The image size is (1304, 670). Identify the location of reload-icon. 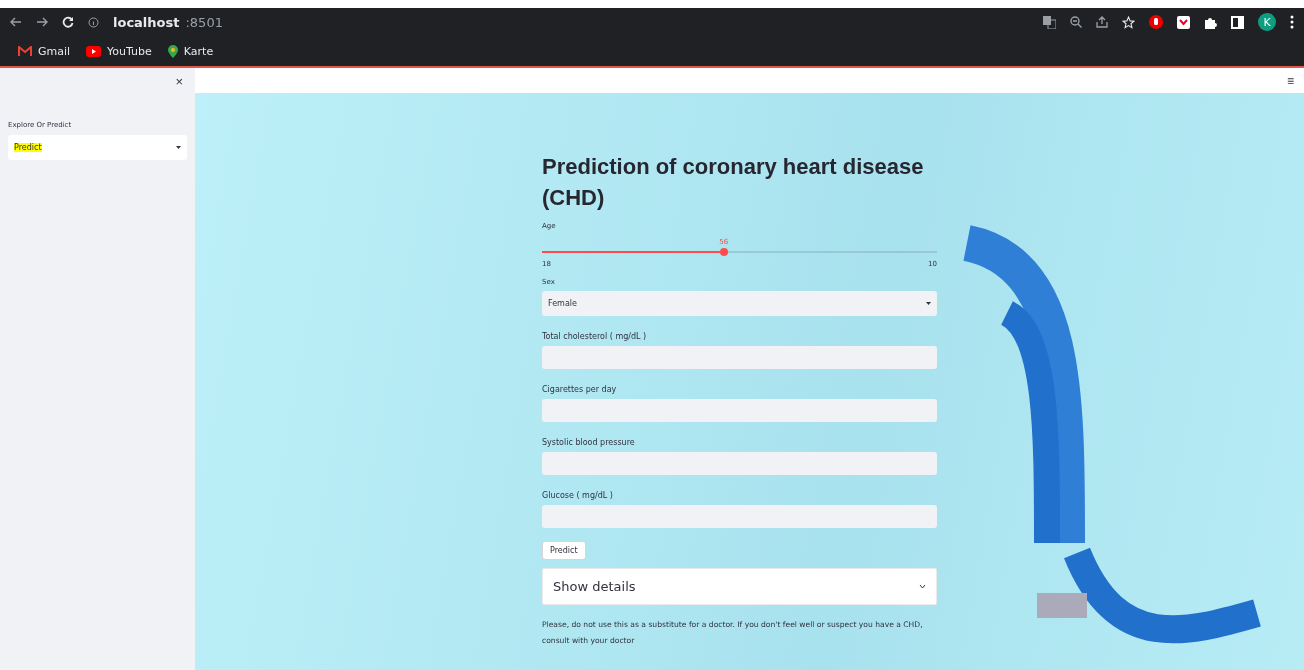
(68, 22).